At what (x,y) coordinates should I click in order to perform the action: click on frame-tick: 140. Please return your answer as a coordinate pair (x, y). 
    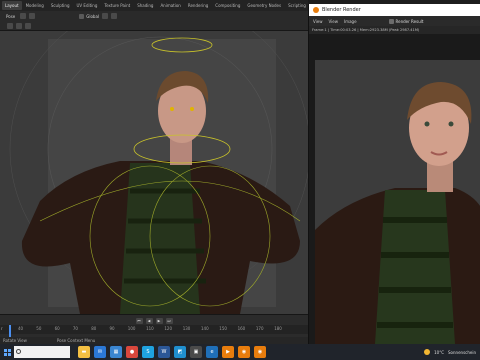
    Looking at the image, I should click on (205, 328).